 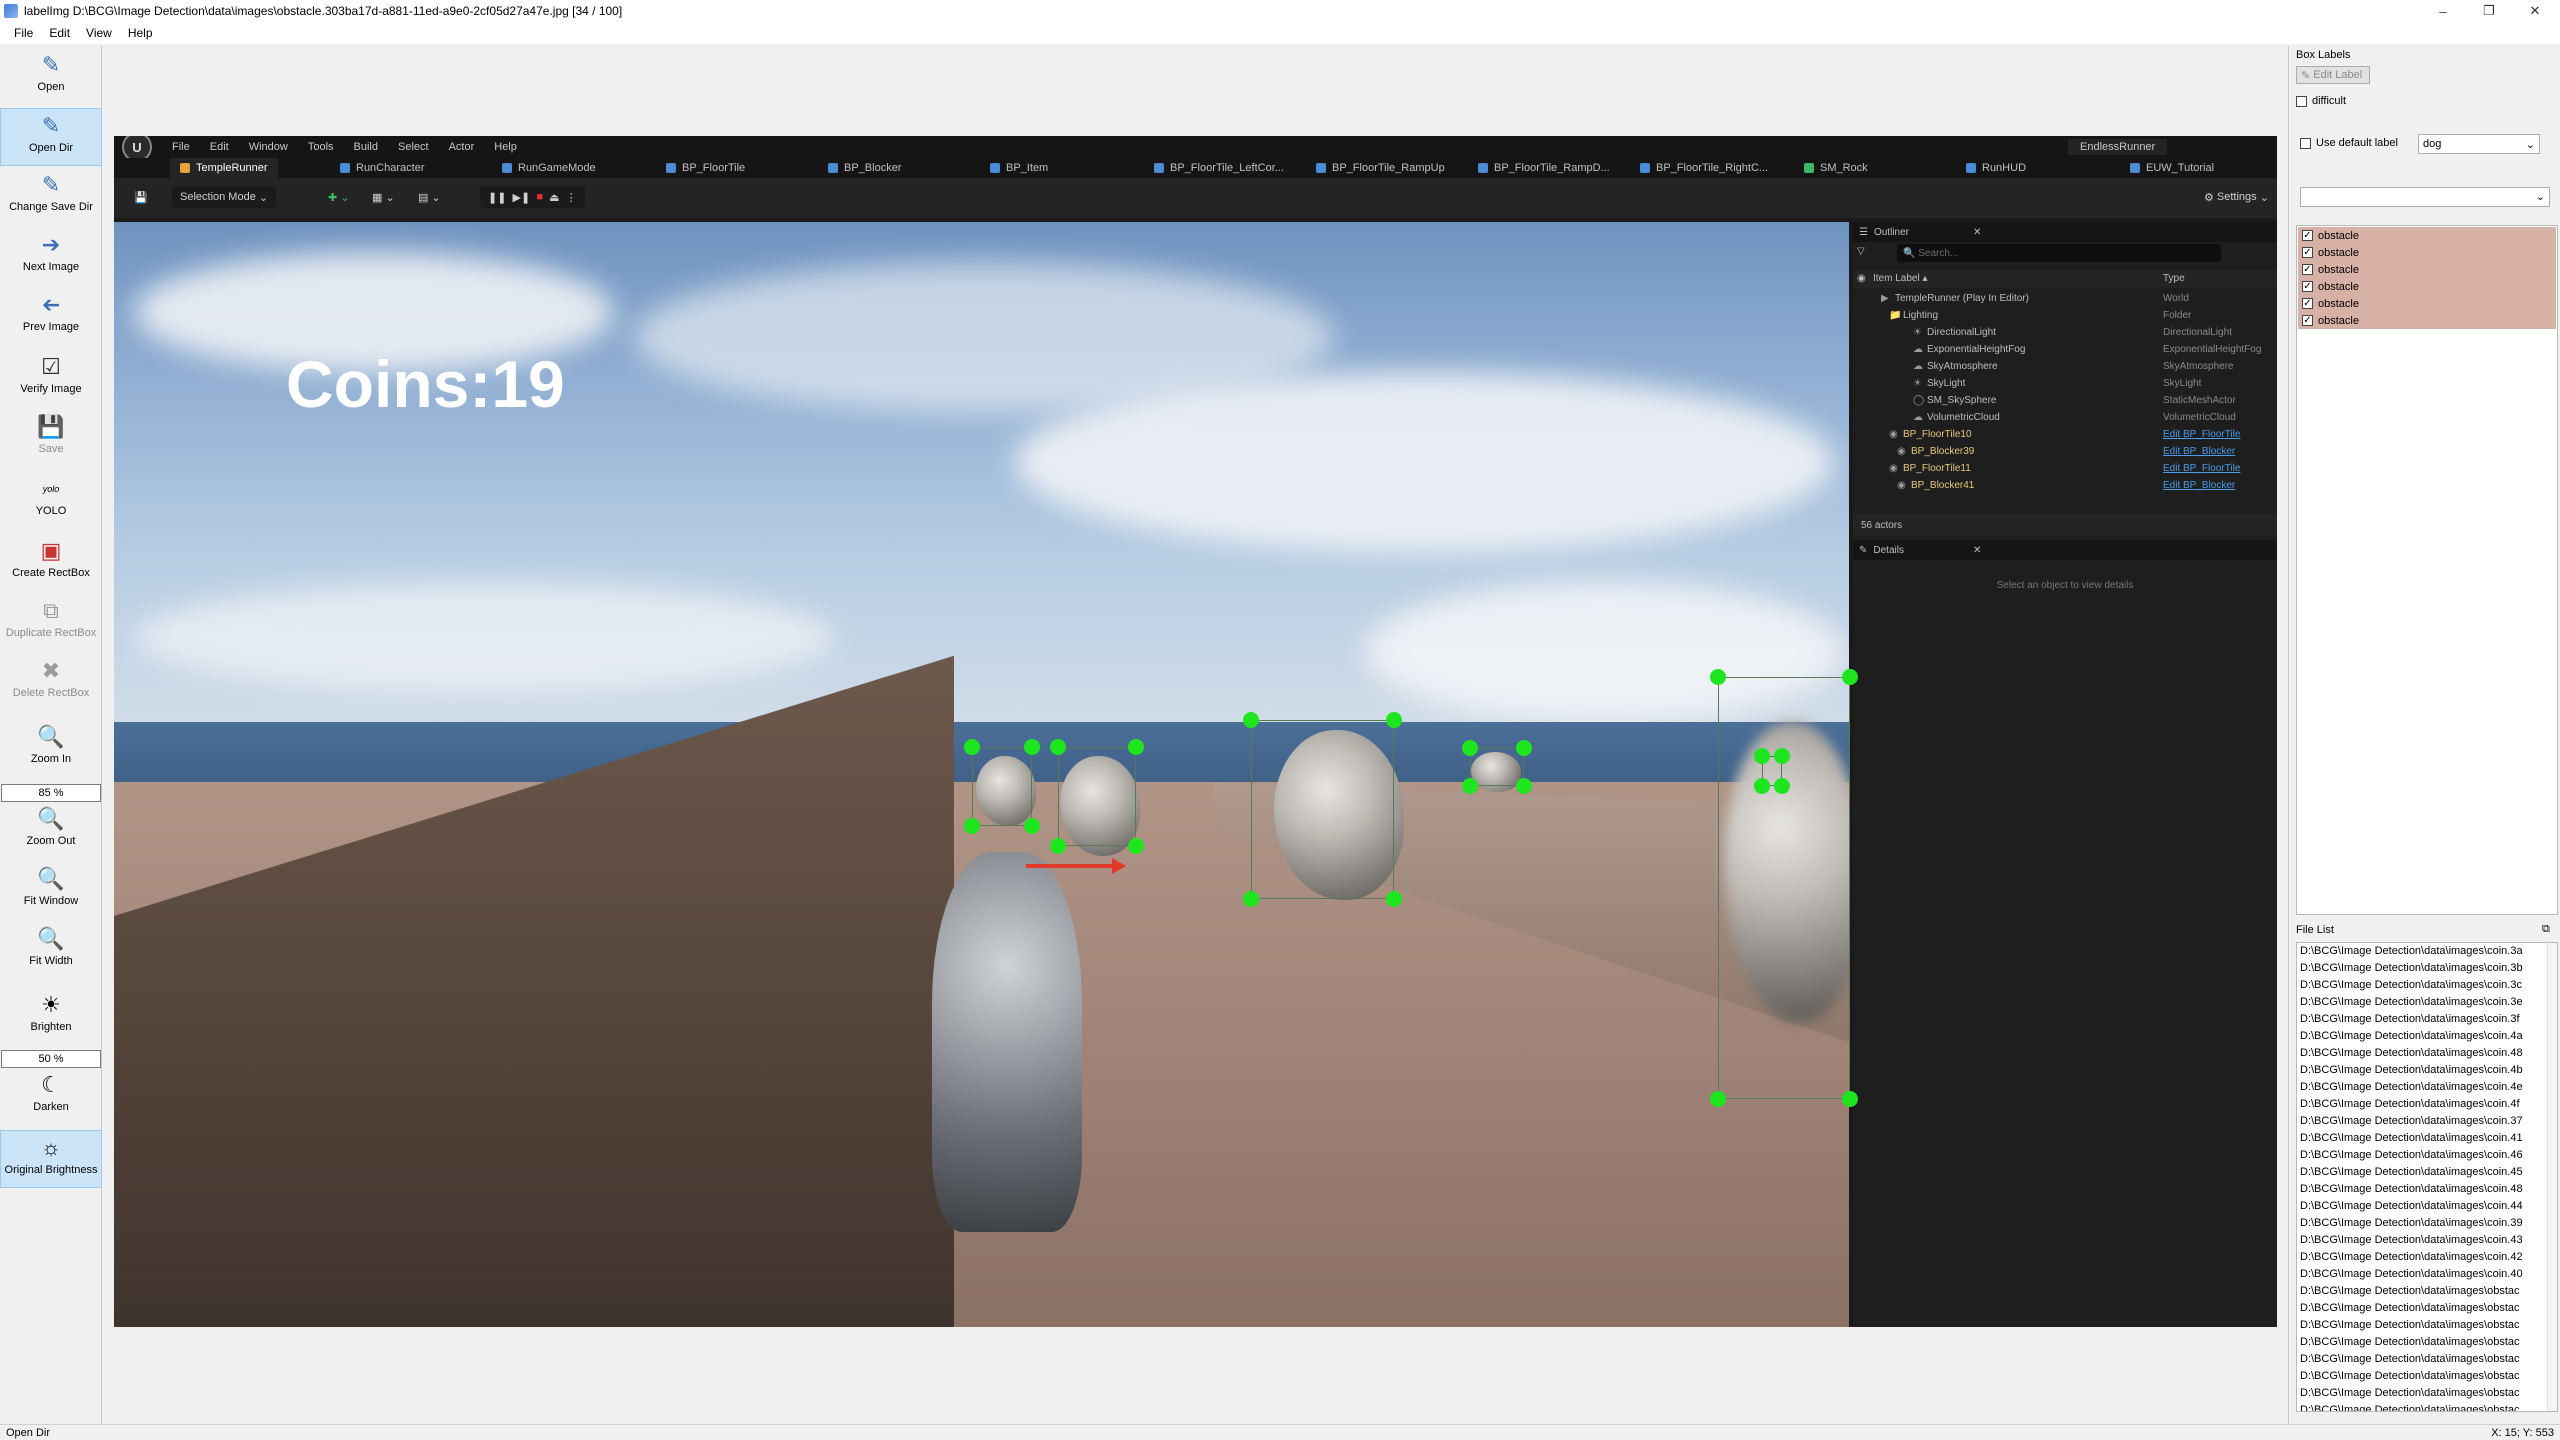 I want to click on verify-image-button: ☑ Verify Image, so click(x=51, y=382).